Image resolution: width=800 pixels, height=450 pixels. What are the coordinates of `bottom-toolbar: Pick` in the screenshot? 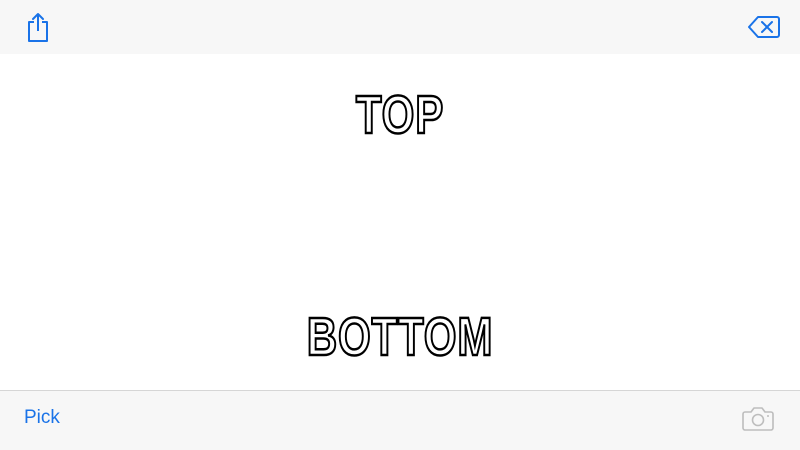 It's located at (400, 420).